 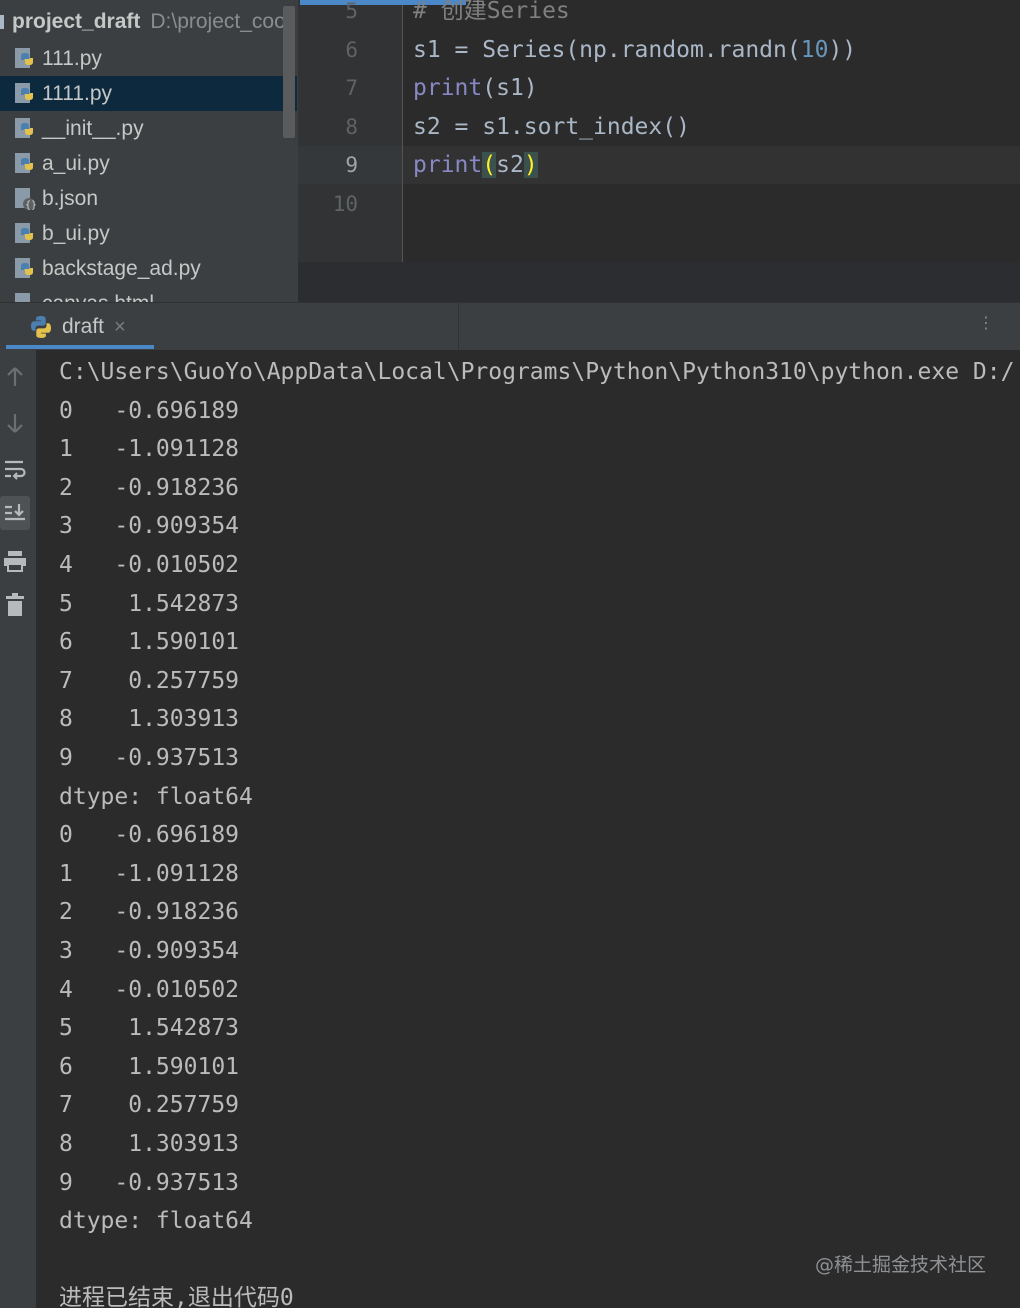 What do you see at coordinates (76, 163) in the screenshot?
I see `file-name: a_ui.py` at bounding box center [76, 163].